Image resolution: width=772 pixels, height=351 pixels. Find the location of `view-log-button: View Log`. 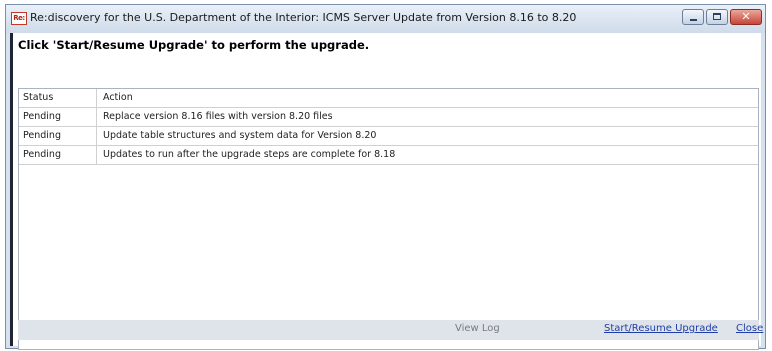

view-log-button: View Log is located at coordinates (477, 328).